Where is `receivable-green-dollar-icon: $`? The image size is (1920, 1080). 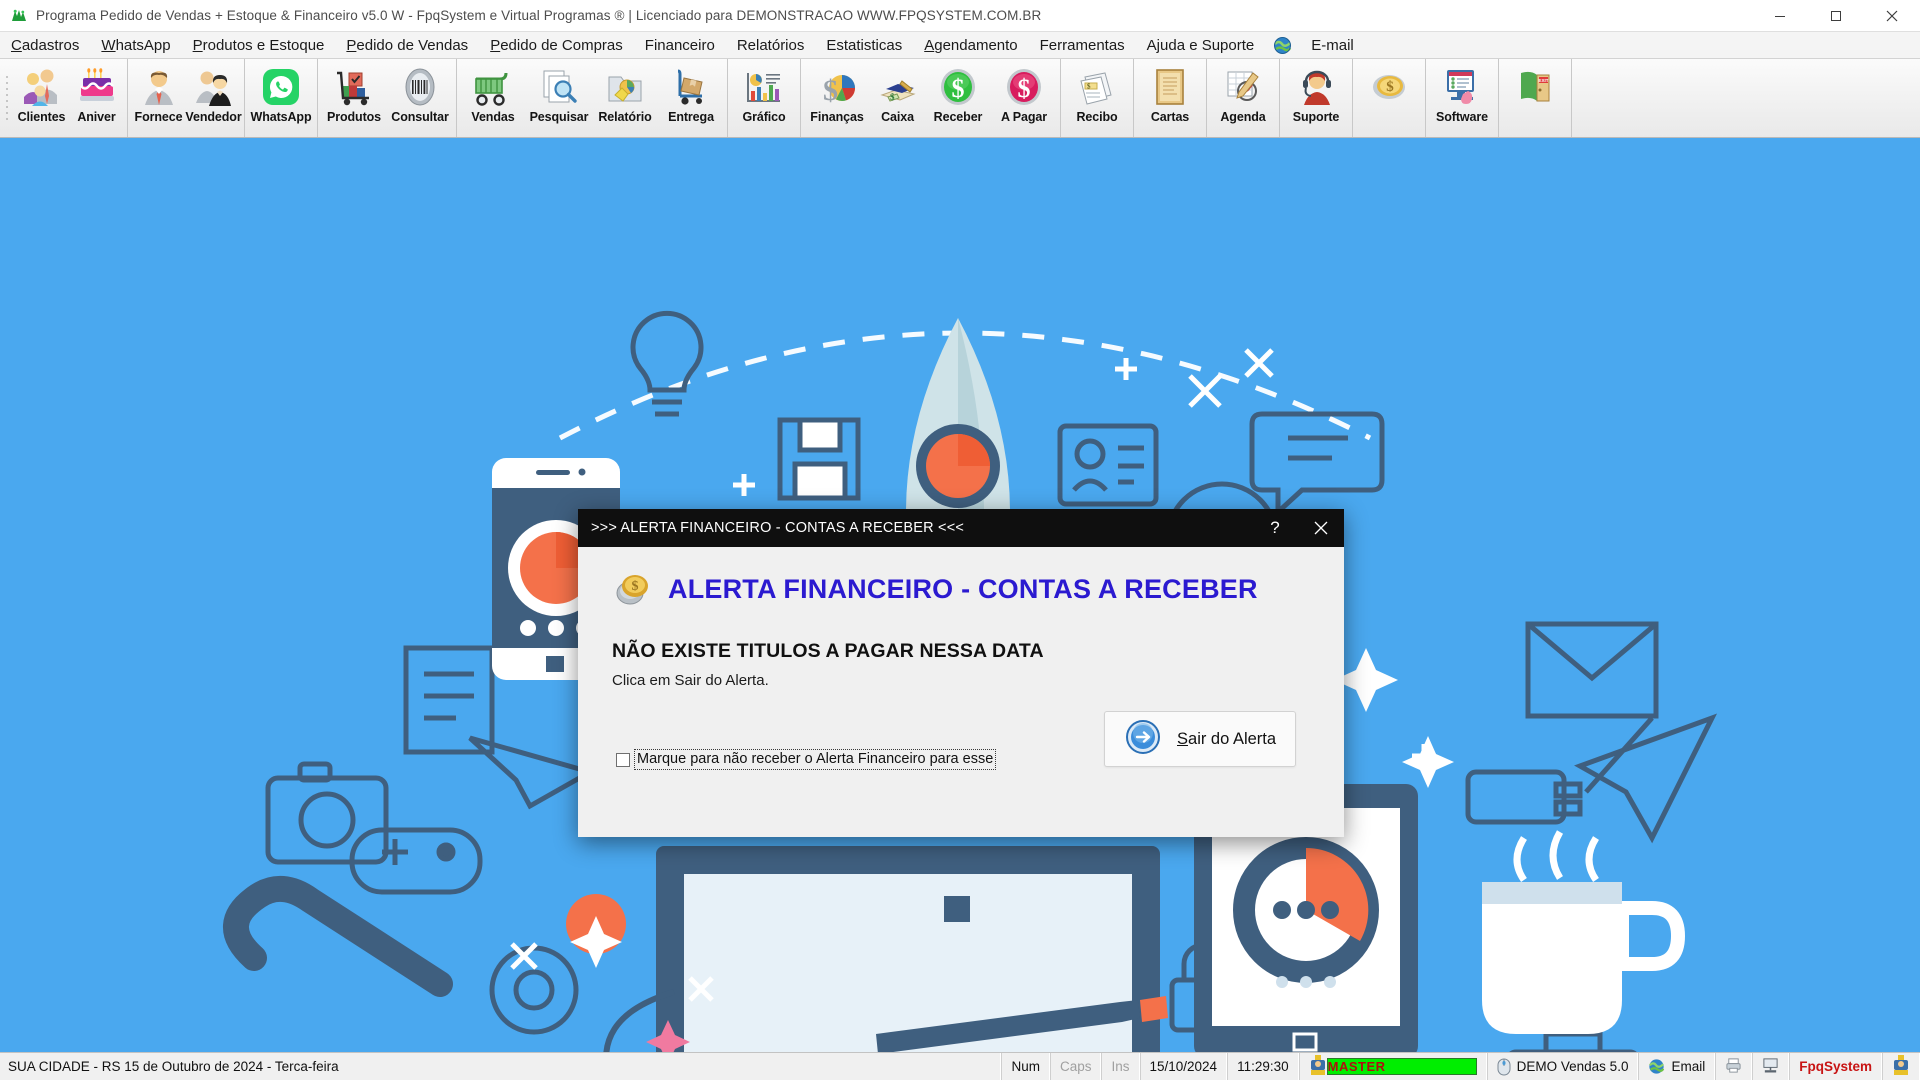 receivable-green-dollar-icon: $ is located at coordinates (958, 87).